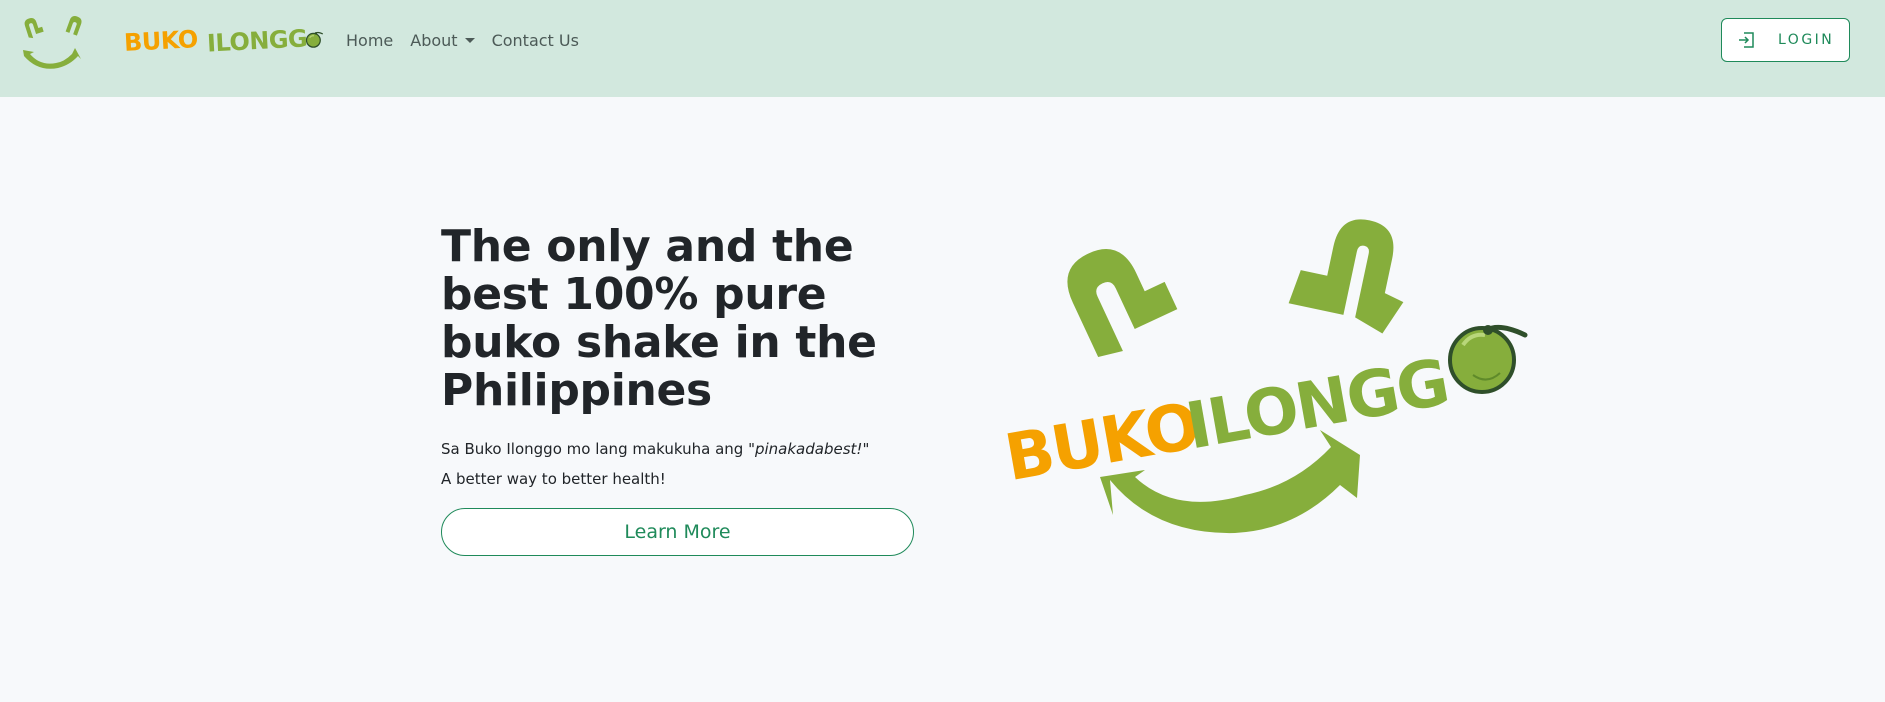  Describe the element at coordinates (598, 449) in the screenshot. I see `hero-tagline-prefix: Sa Buko Ilonggo mo lang makukuha ang "` at that location.